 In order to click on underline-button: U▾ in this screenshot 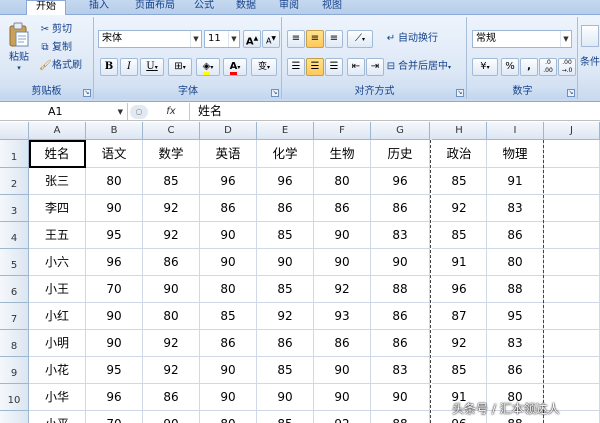, I will do `click(152, 67)`.